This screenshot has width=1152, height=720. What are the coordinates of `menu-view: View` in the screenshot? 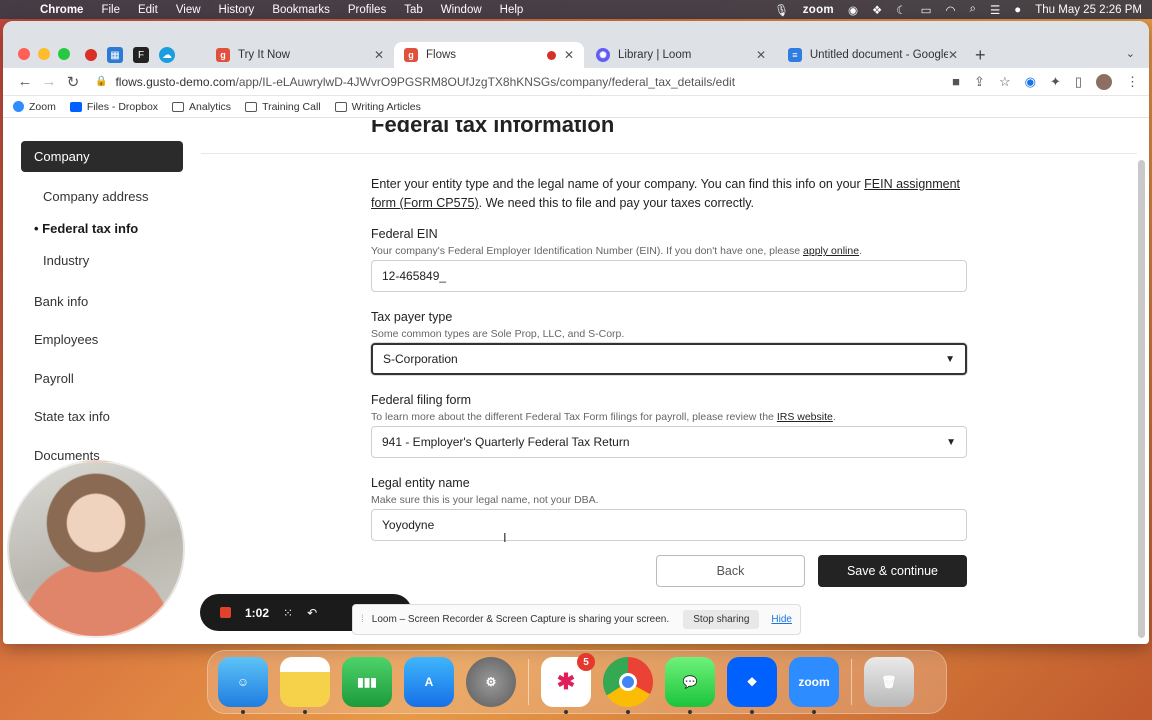 It's located at (188, 10).